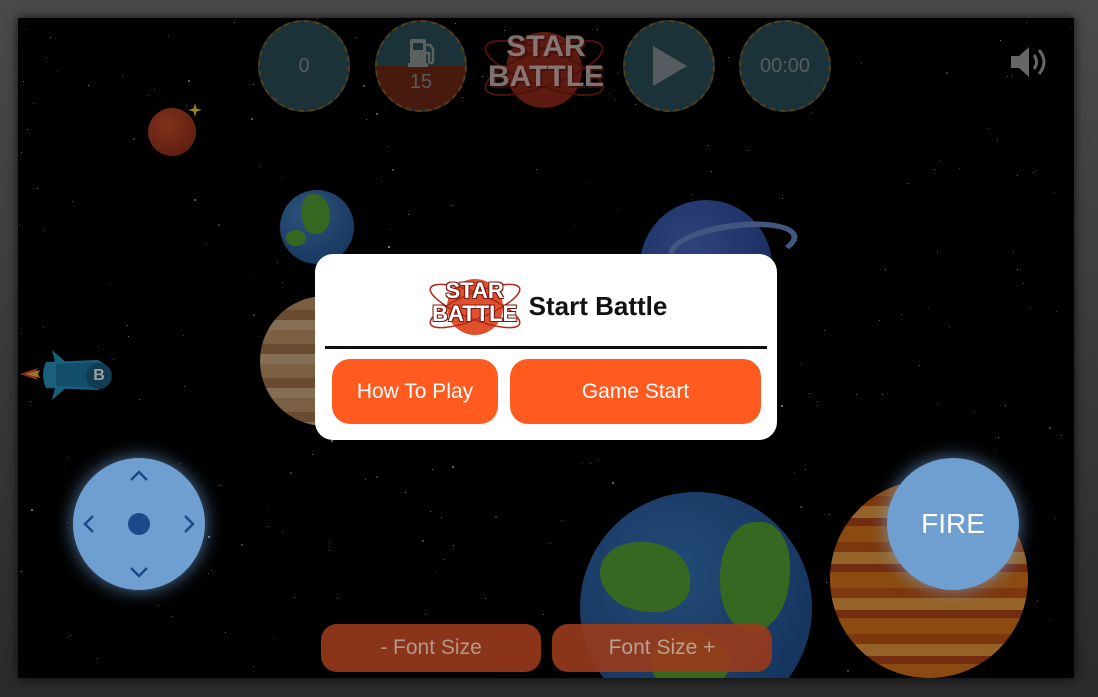 Image resolution: width=1098 pixels, height=697 pixels. I want to click on earth-small-planet, so click(317, 227).